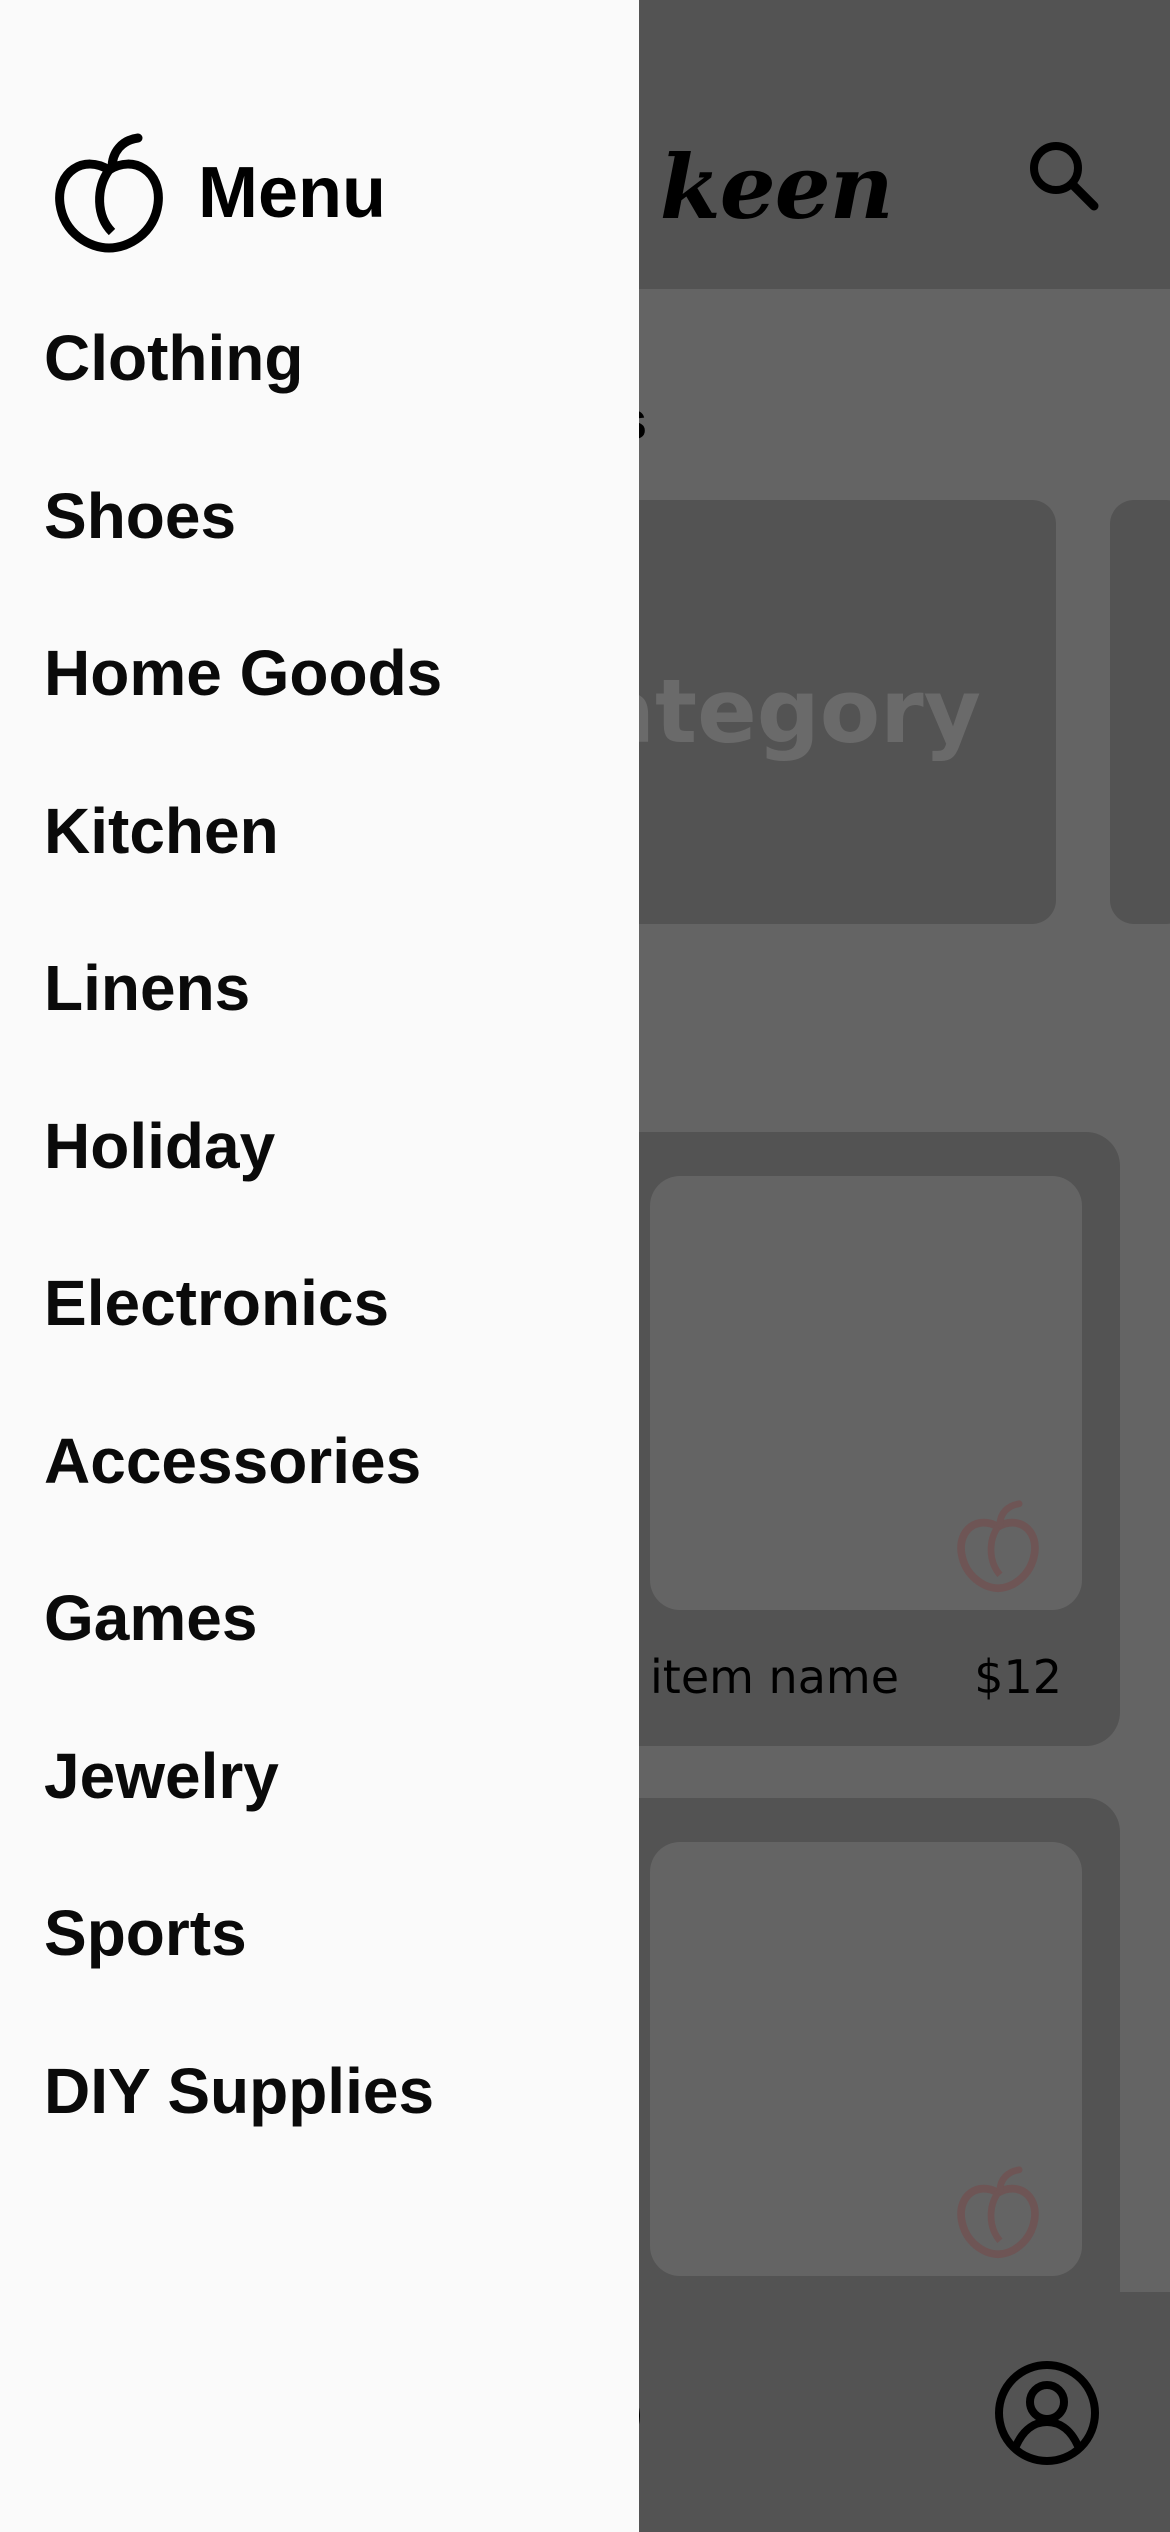 This screenshot has height=2532, width=1170. I want to click on menu-item-holiday: Holiday, so click(243, 1185).